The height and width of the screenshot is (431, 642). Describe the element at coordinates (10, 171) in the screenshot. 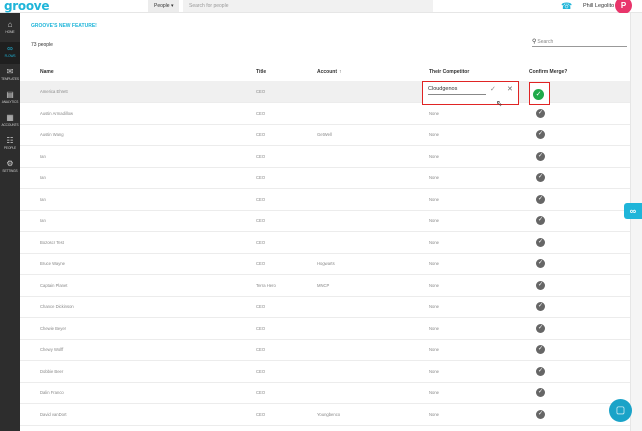

I see `sidebar-item-label: Settings` at that location.